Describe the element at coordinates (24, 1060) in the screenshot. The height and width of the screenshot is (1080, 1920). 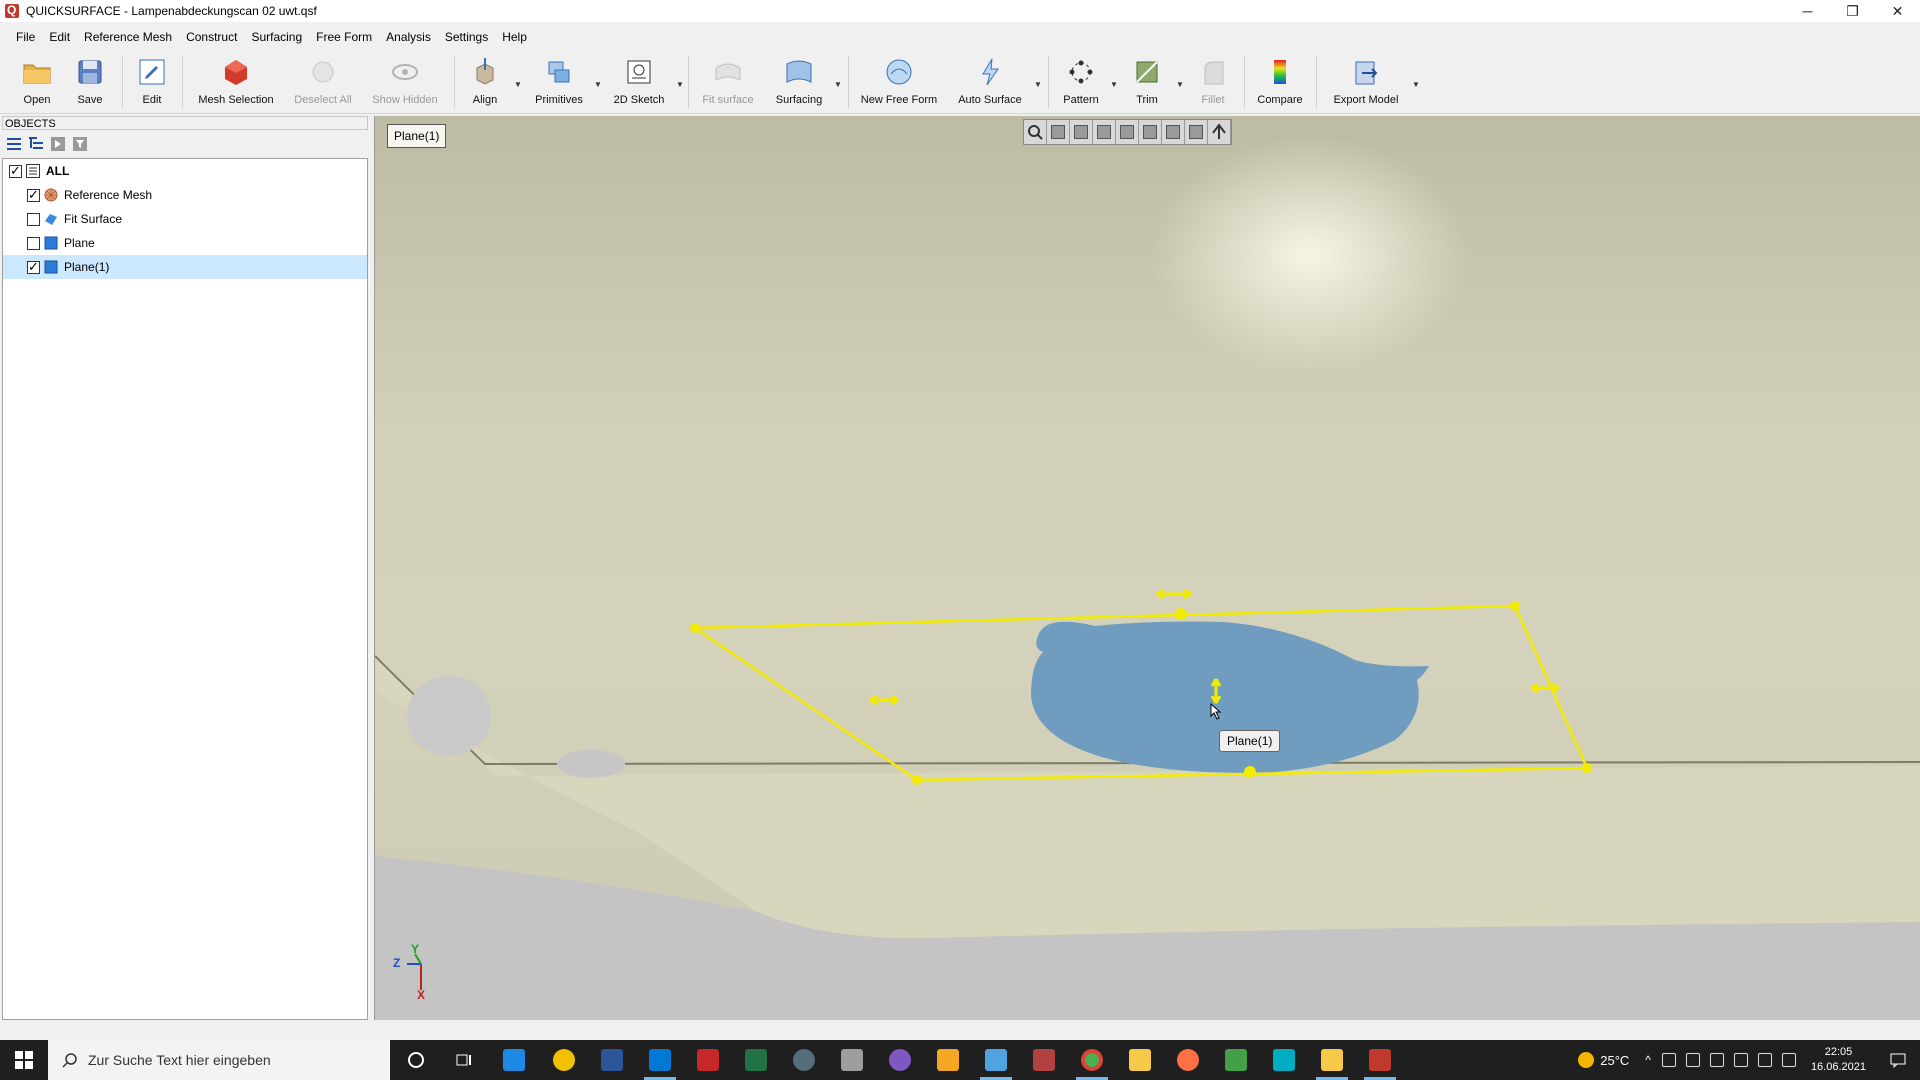
I see `start-button` at that location.